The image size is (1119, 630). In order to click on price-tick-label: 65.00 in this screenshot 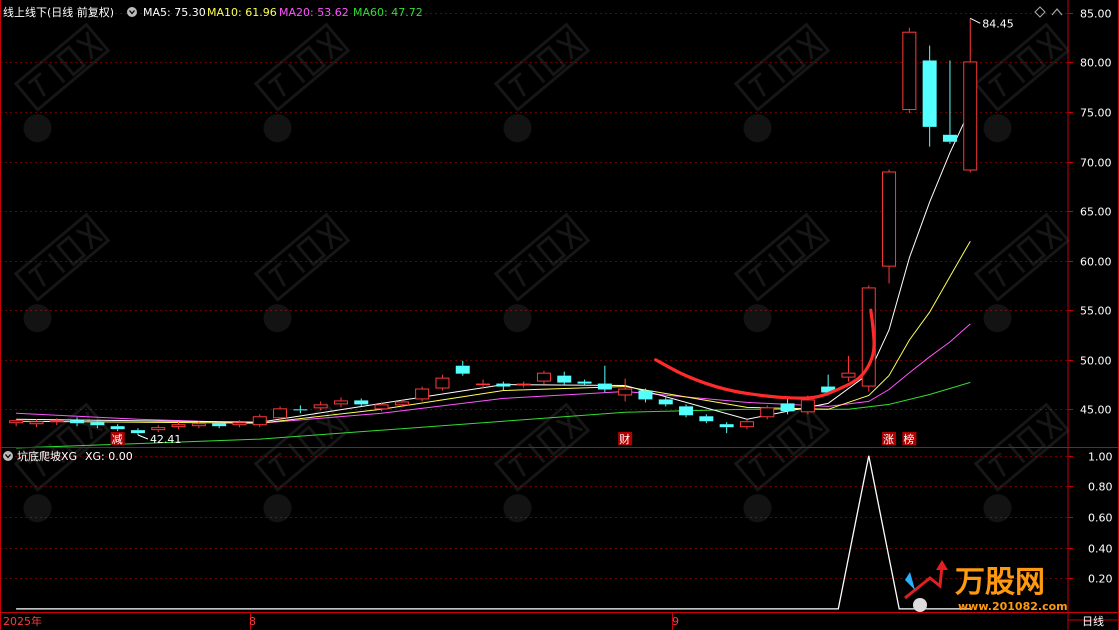, I will do `click(1096, 212)`.